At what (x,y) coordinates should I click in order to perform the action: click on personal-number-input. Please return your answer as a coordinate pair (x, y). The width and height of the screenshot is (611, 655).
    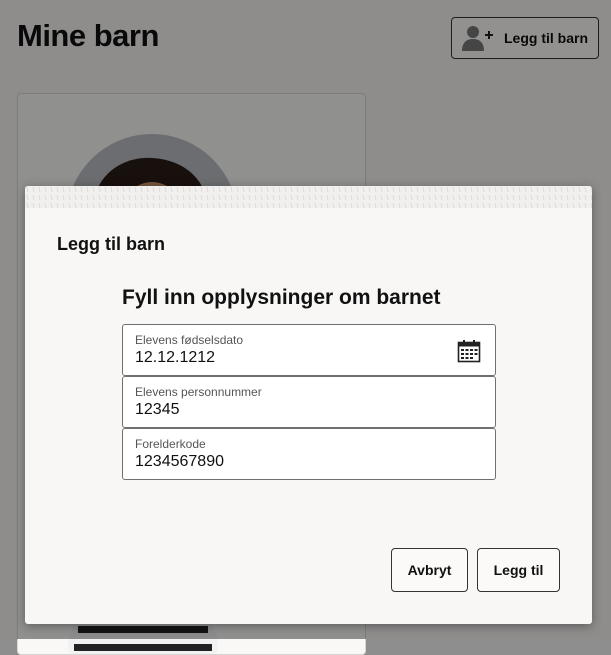
    Looking at the image, I should click on (285, 410).